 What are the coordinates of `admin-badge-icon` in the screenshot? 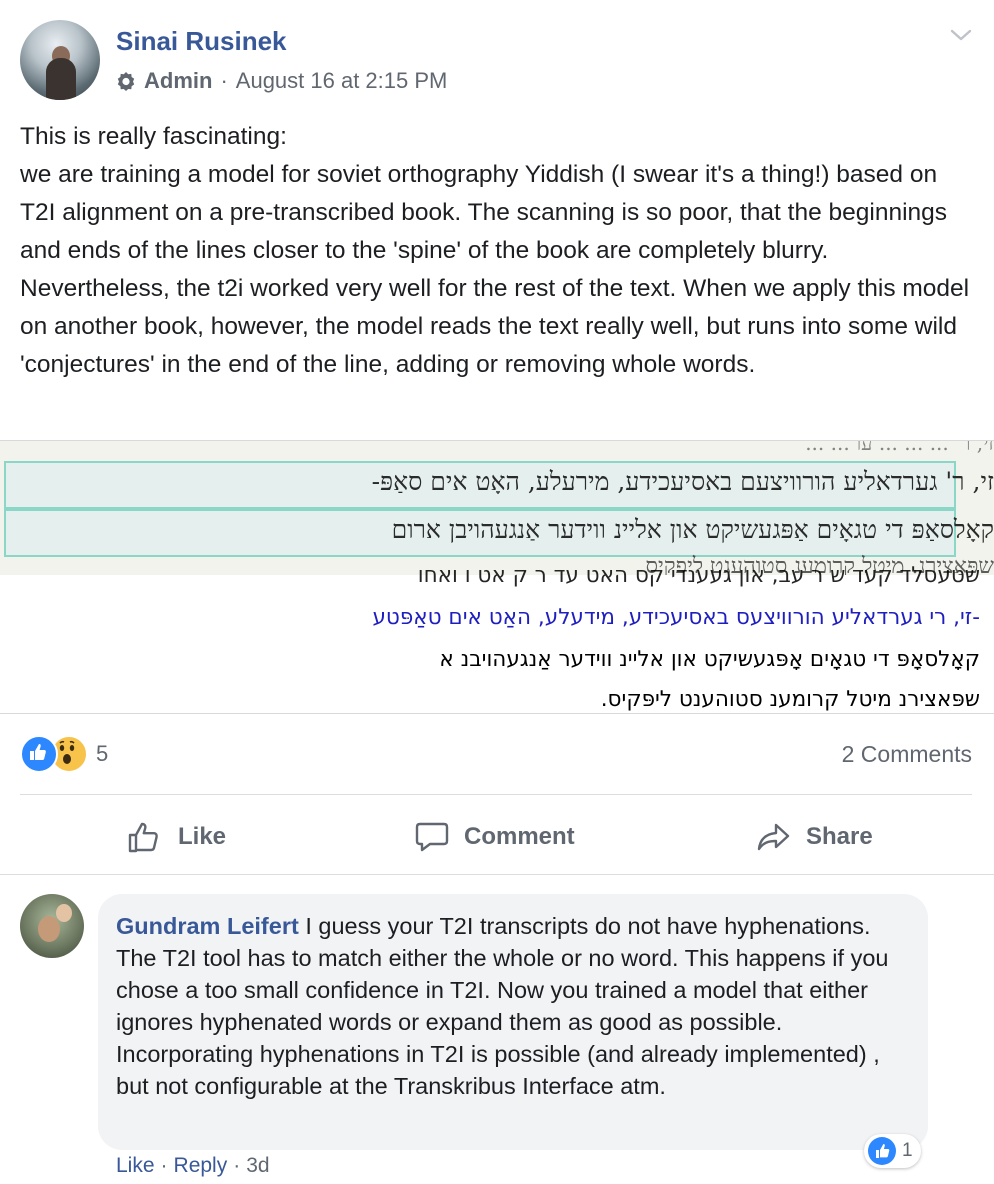 It's located at (126, 81).